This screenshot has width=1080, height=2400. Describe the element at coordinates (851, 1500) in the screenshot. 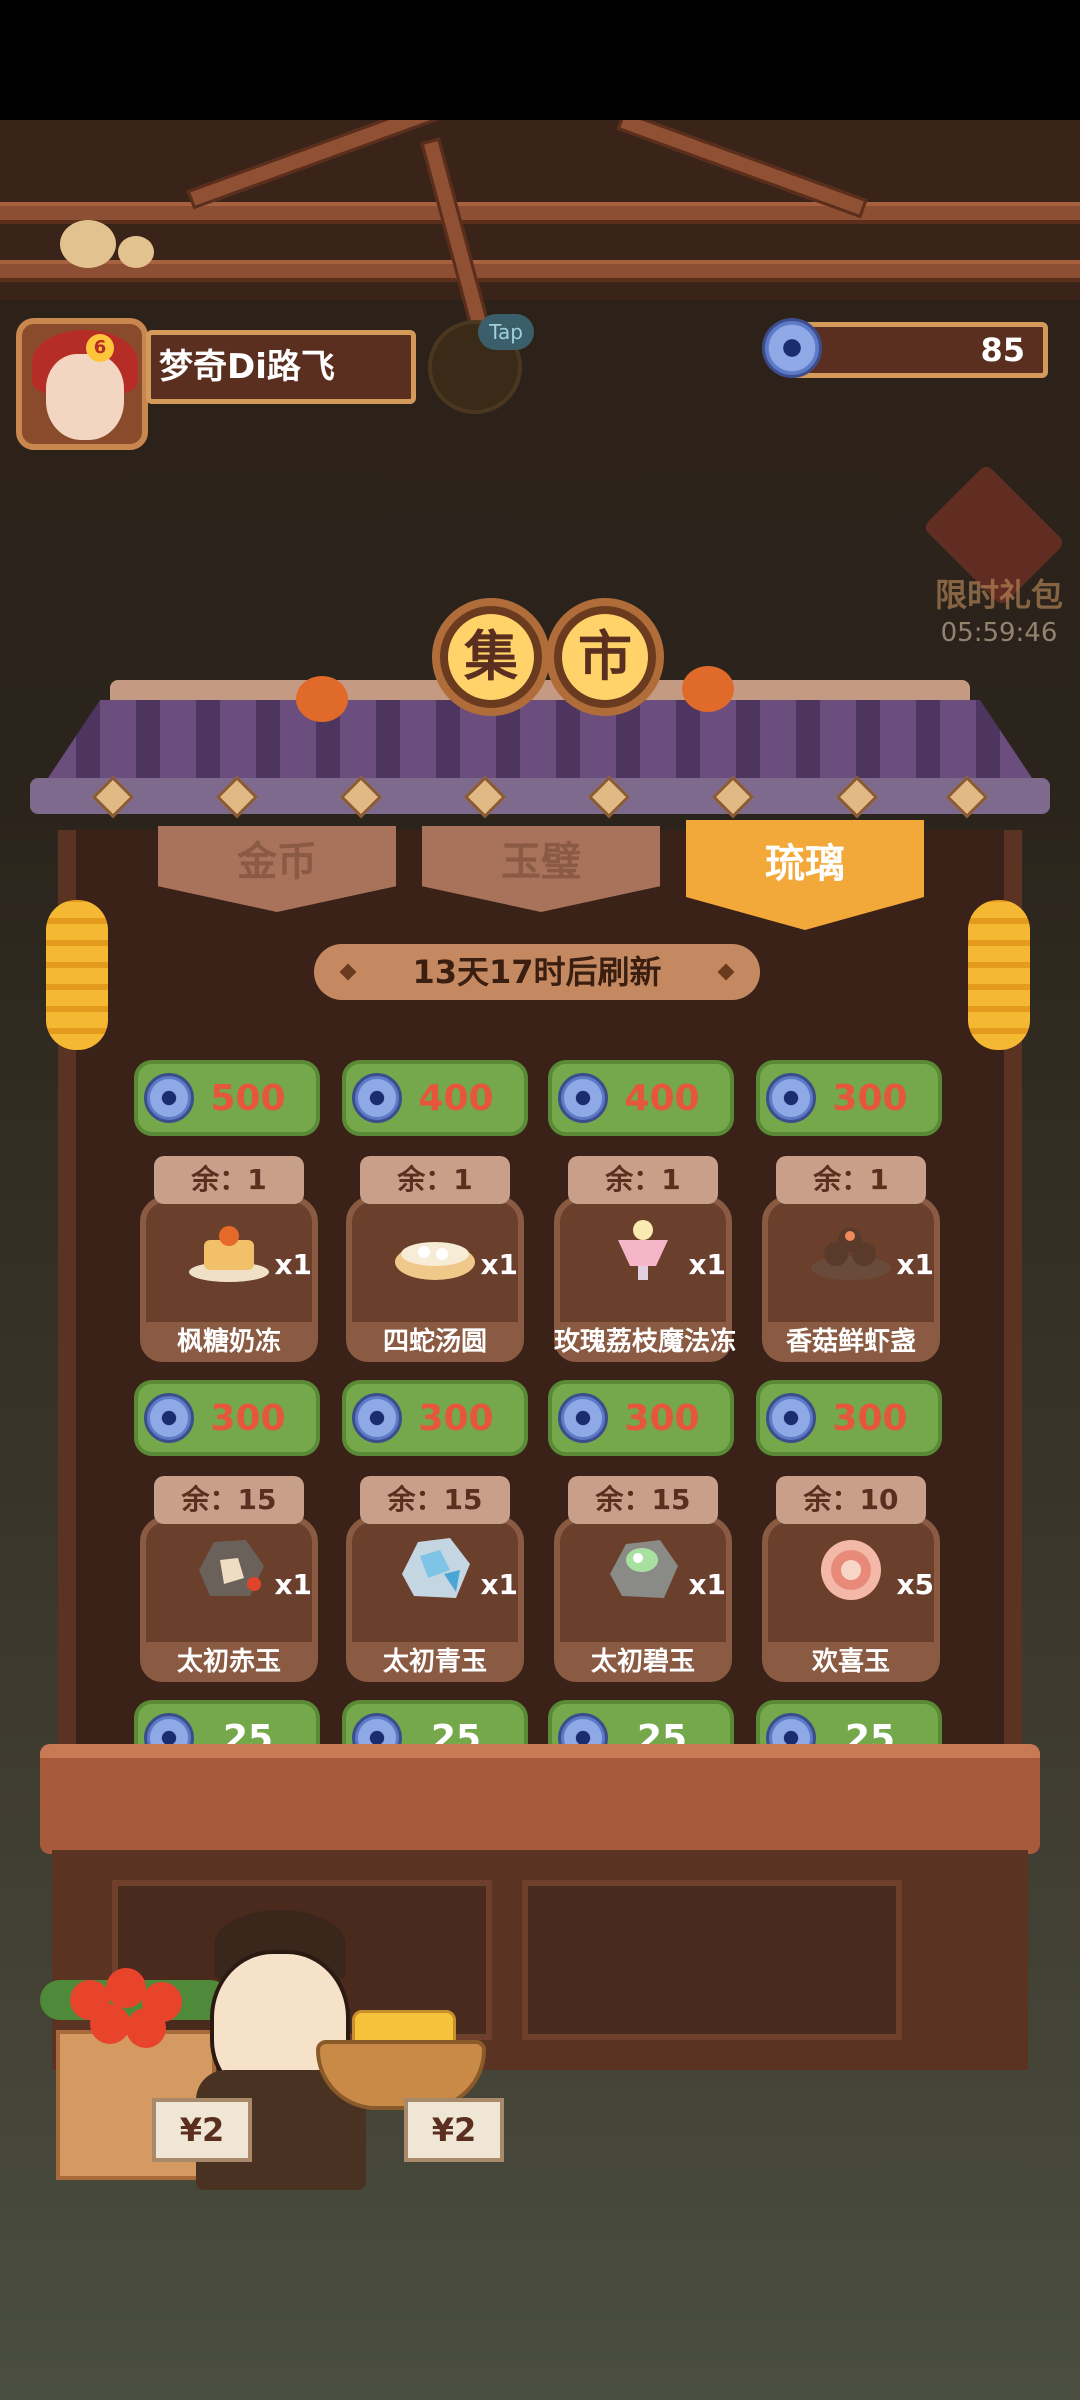

I see `remaining-count: 余：10` at that location.